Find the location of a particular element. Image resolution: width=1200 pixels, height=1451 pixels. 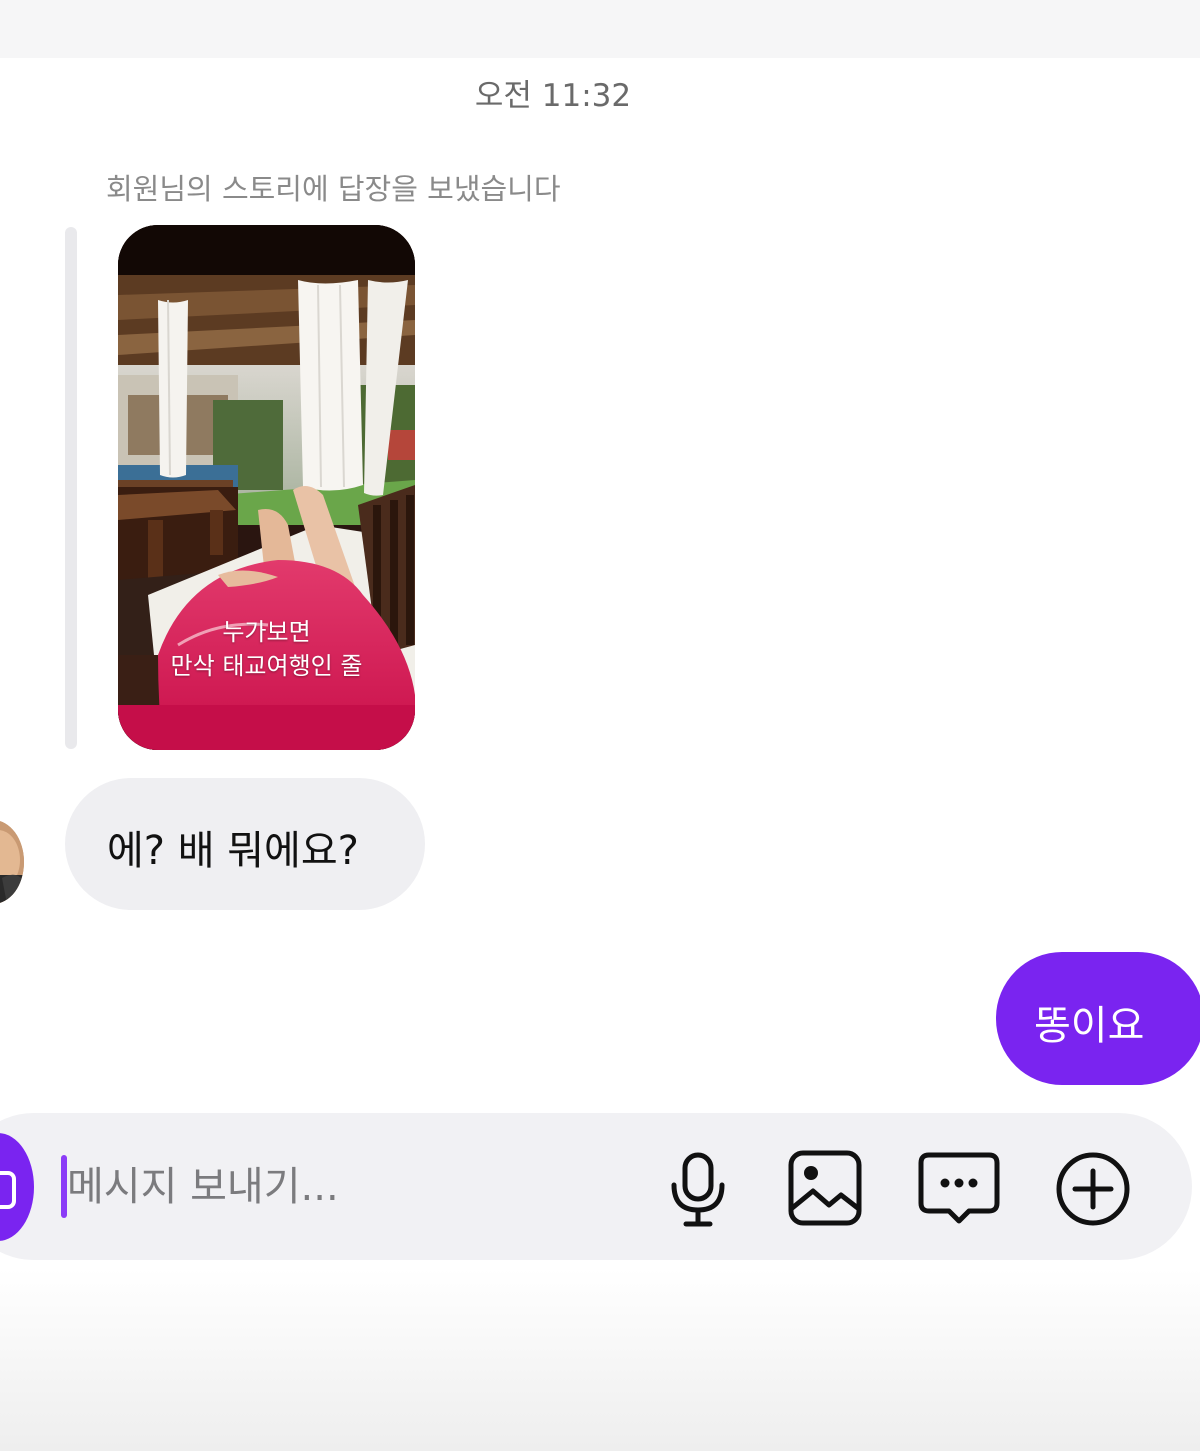

avatar-image is located at coordinates (12, 862).